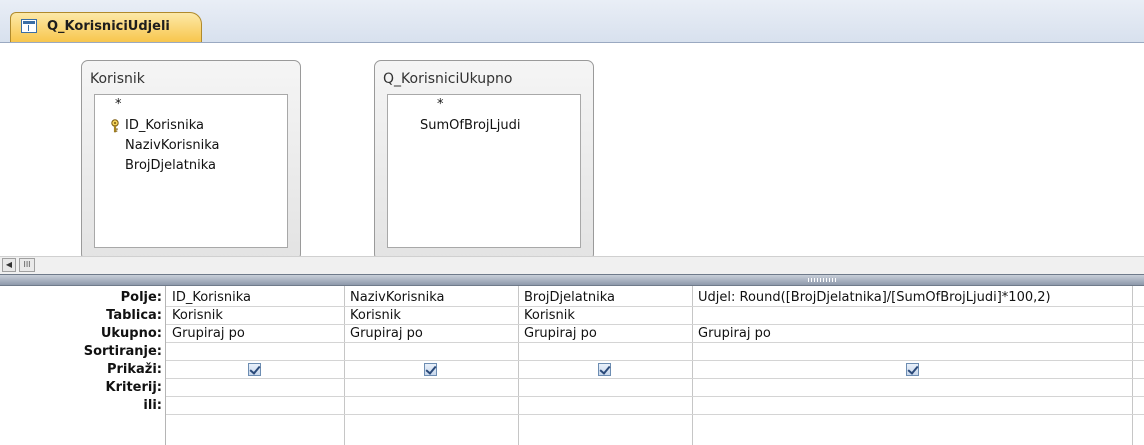  Describe the element at coordinates (211, 298) in the screenshot. I see `grid-cell-field: ID_Korisnika` at that location.